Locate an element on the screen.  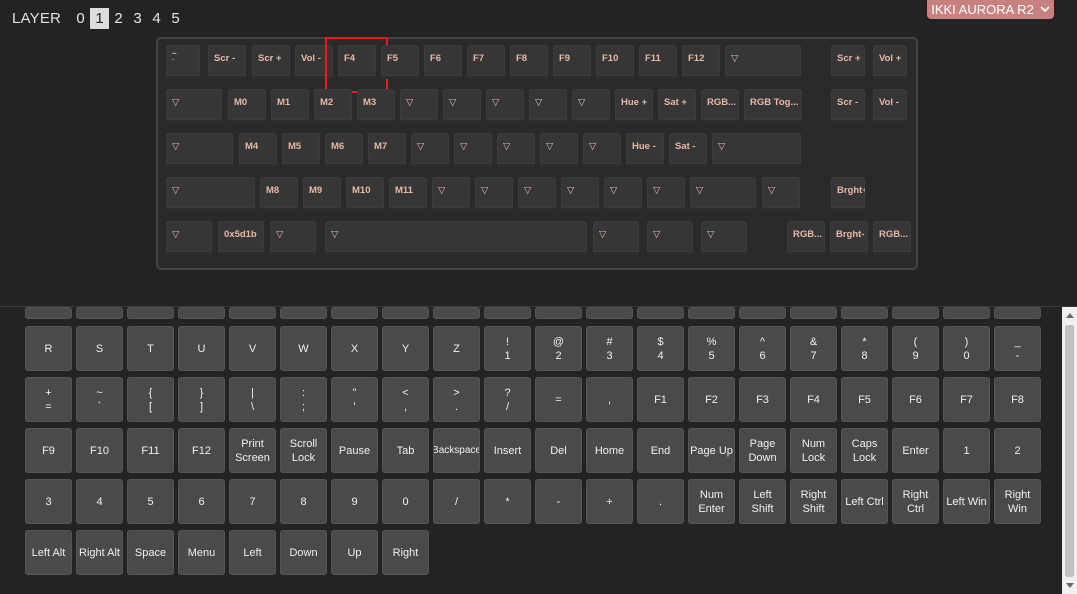
layer-tab-3: 3 is located at coordinates (137, 18).